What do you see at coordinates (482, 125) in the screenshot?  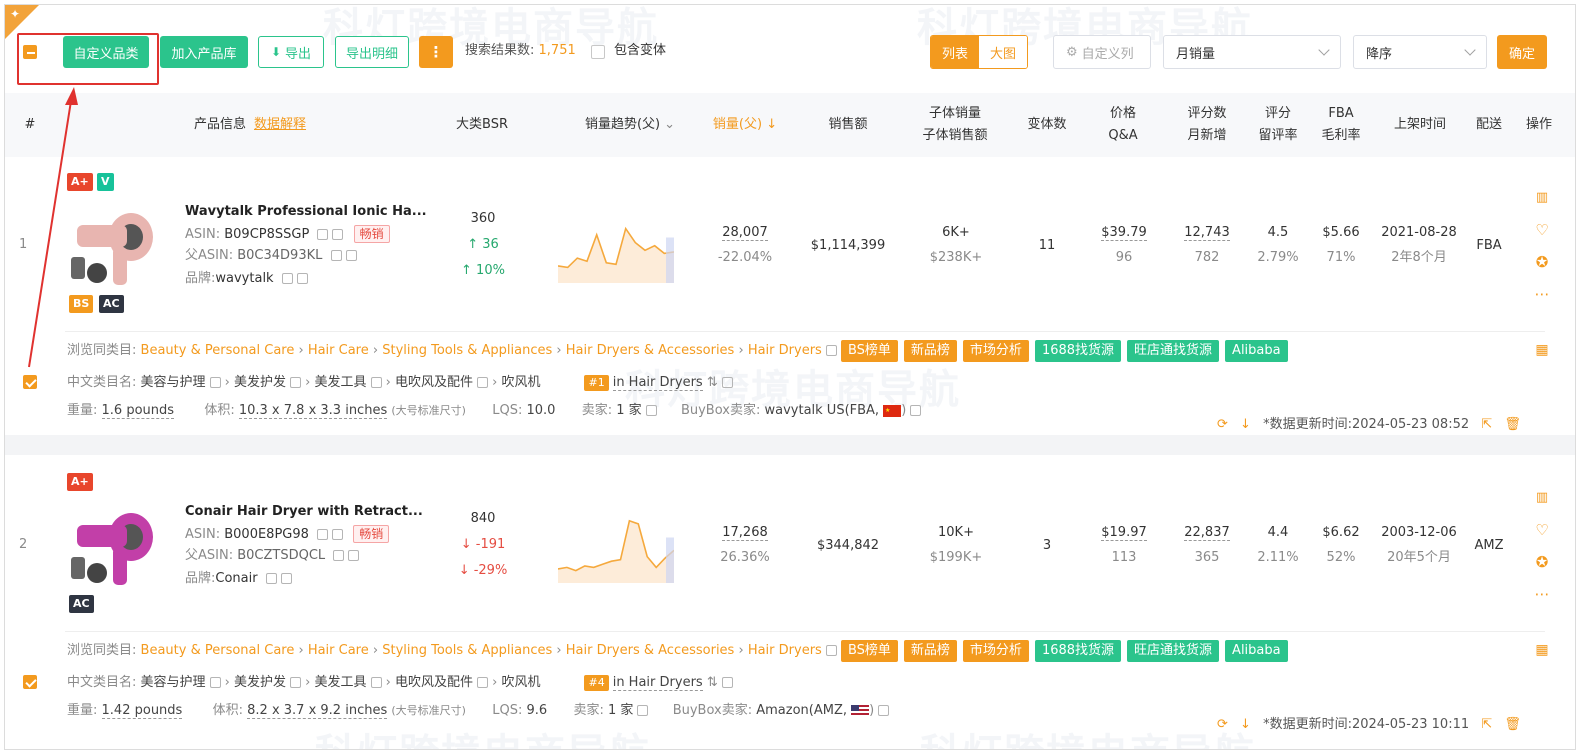 I see `col-bsr: 大类BSR` at bounding box center [482, 125].